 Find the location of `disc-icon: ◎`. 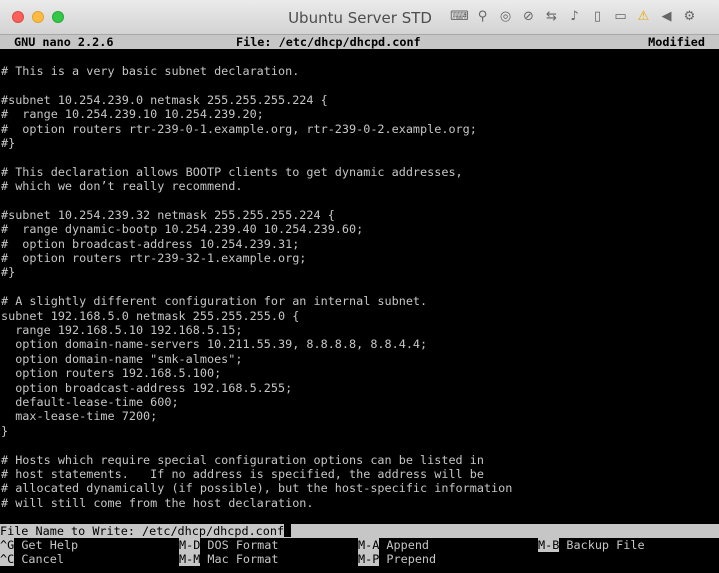

disc-icon: ◎ is located at coordinates (505, 17).